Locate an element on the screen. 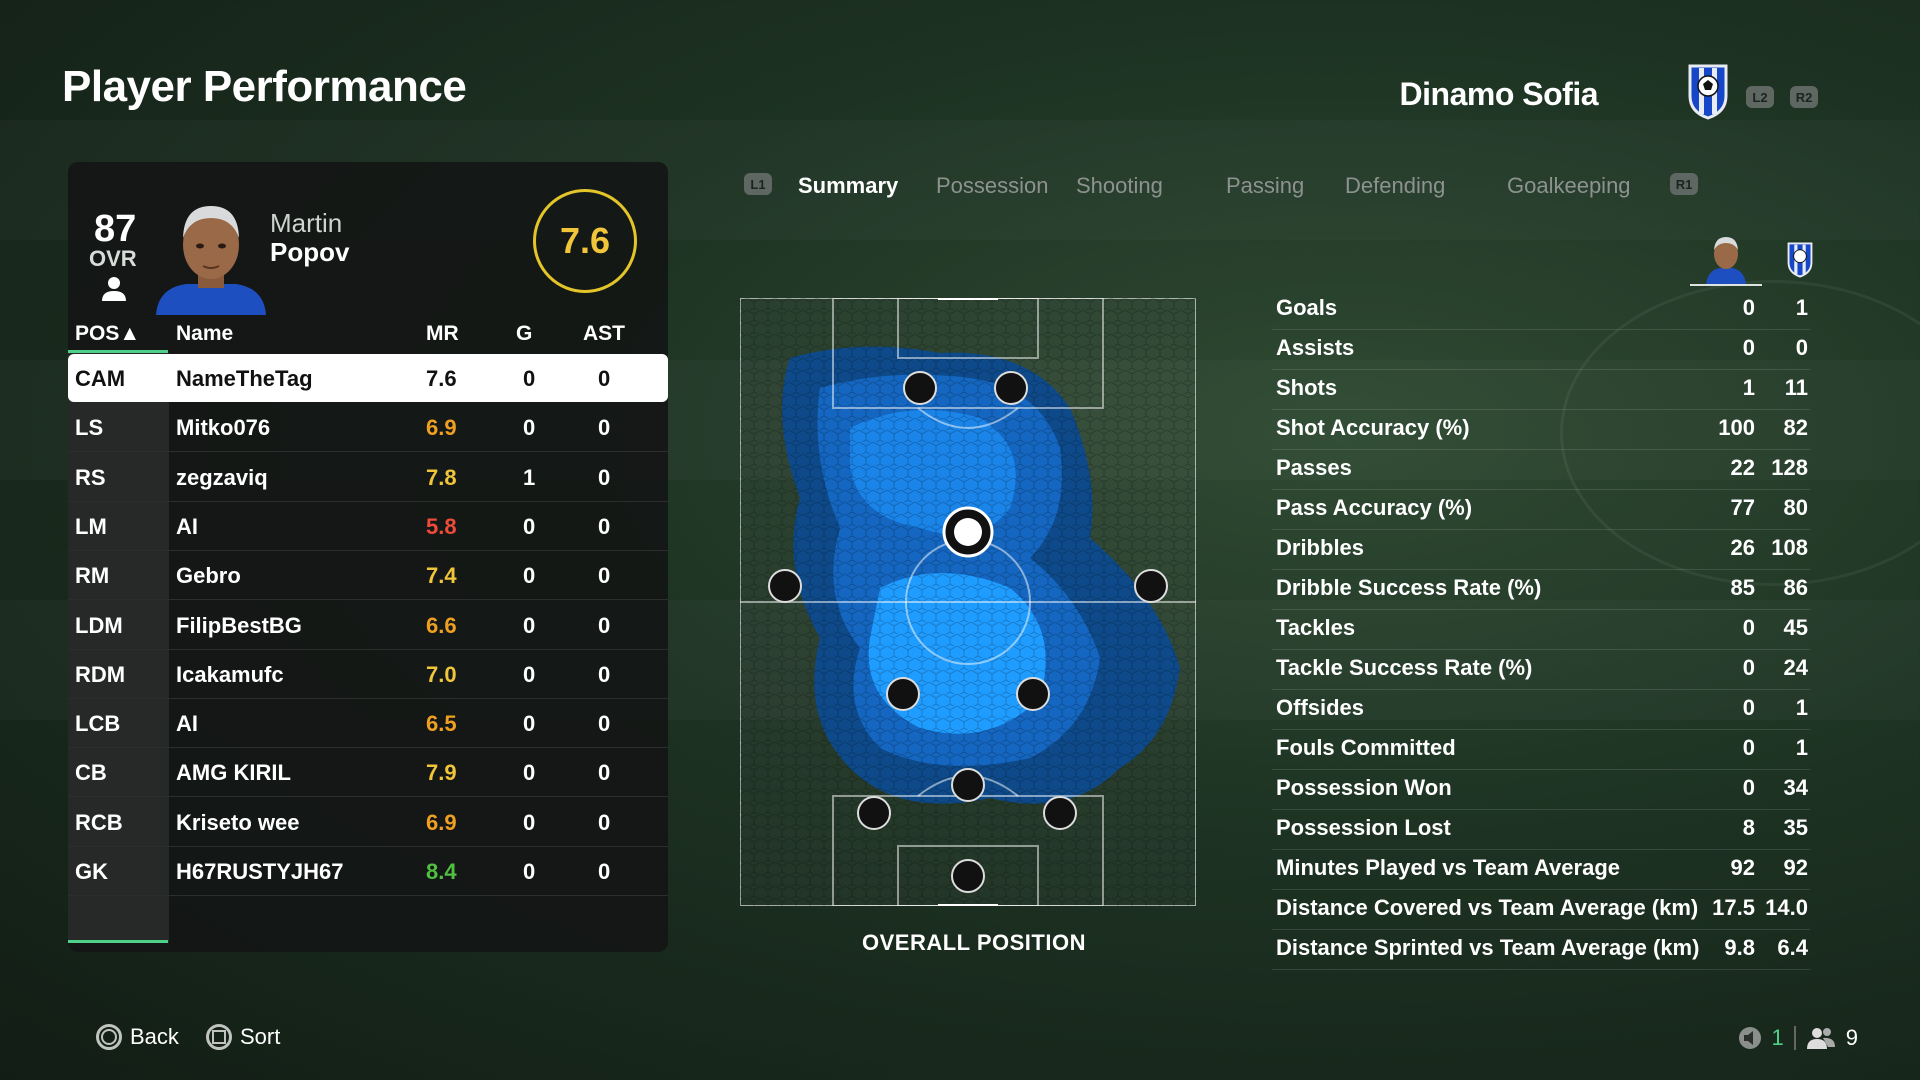 This screenshot has height=1080, width=1920. sort-button: Sort is located at coordinates (243, 1037).